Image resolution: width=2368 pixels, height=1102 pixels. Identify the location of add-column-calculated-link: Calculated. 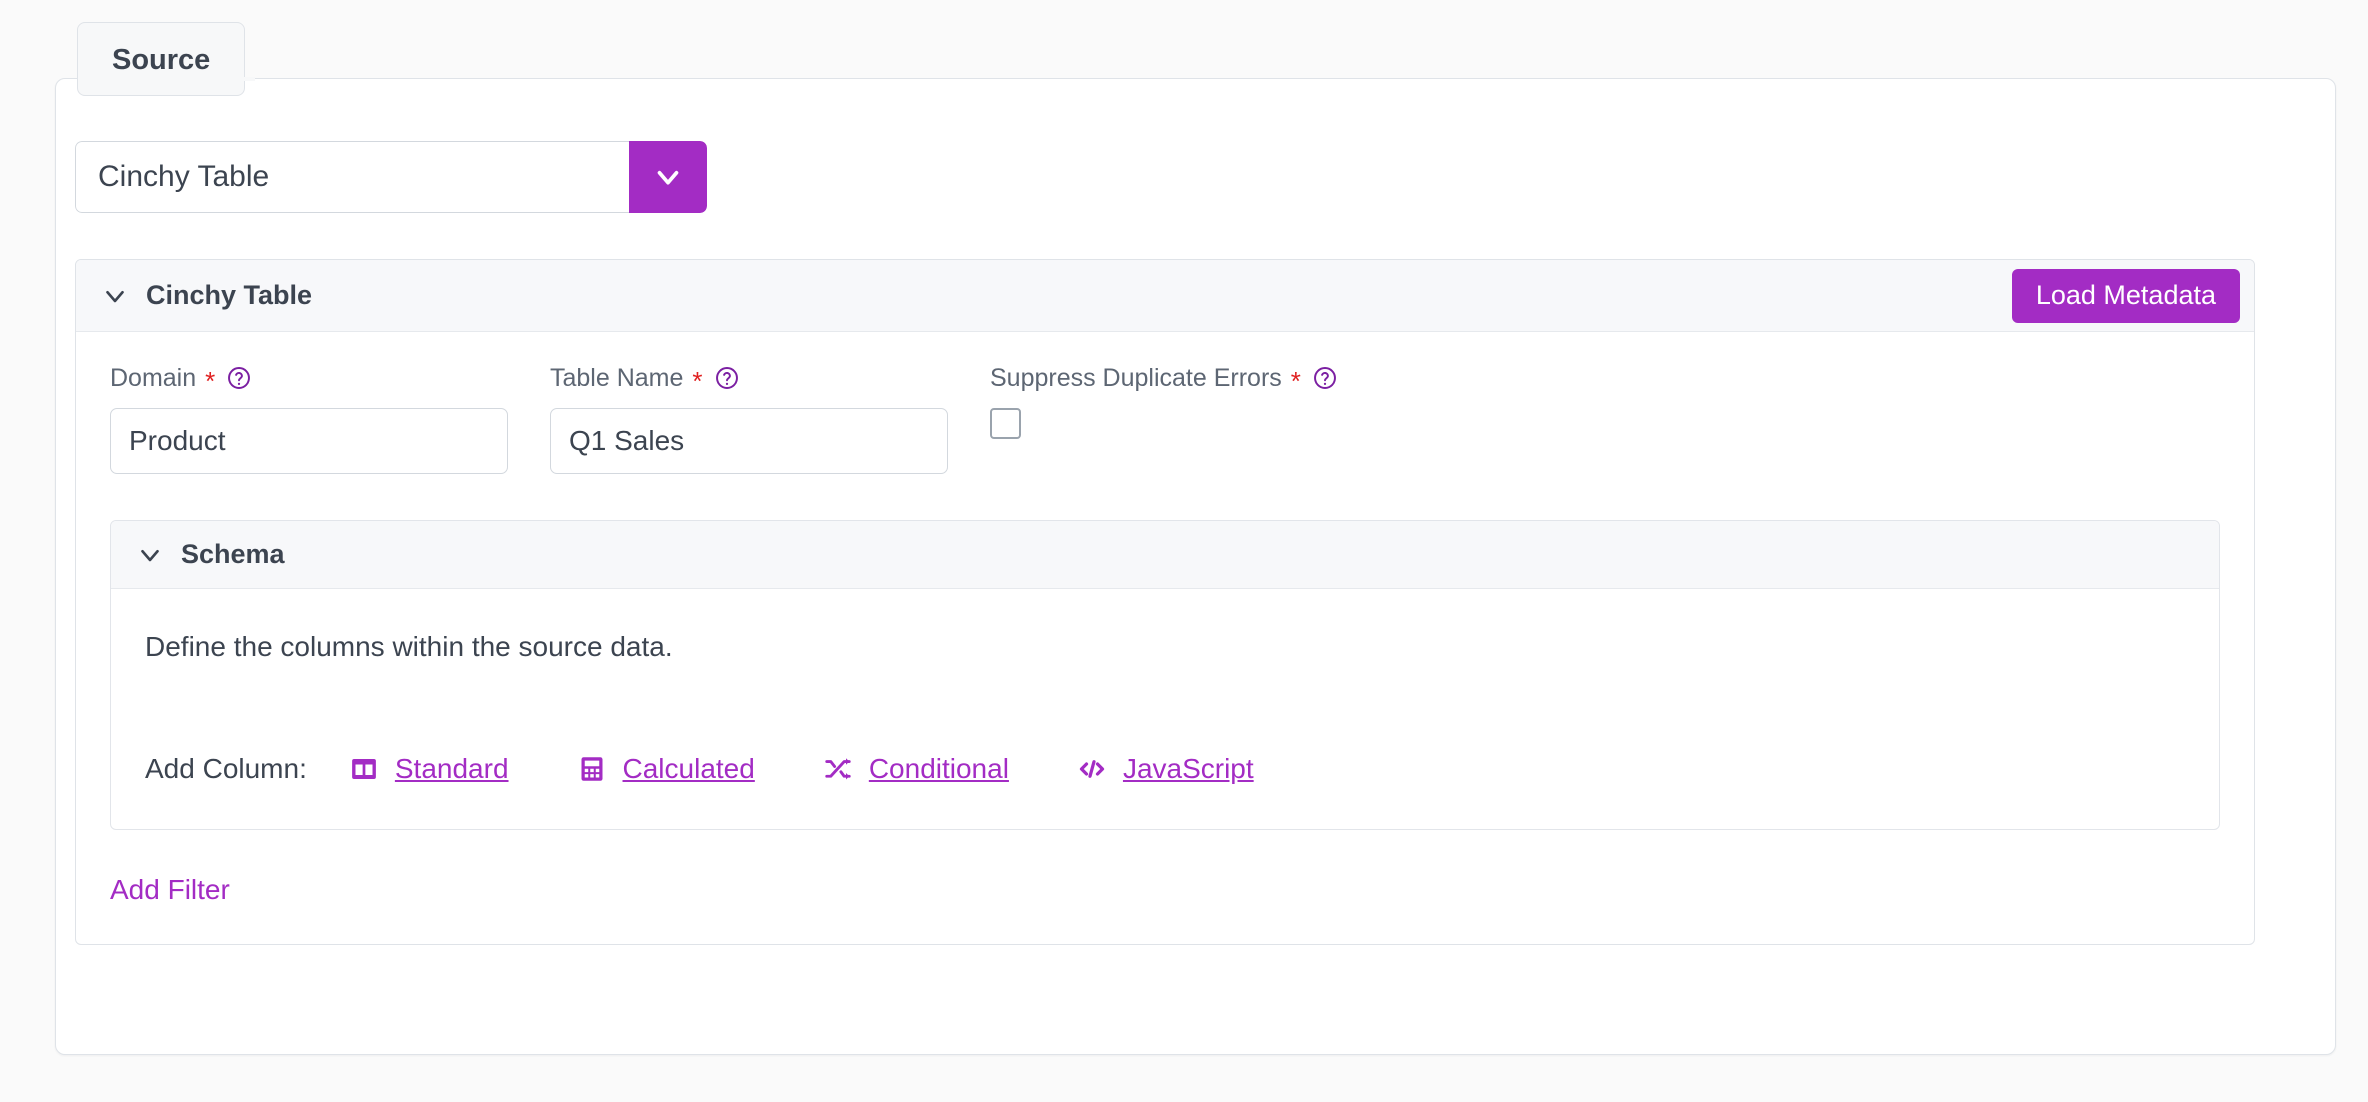
(666, 769).